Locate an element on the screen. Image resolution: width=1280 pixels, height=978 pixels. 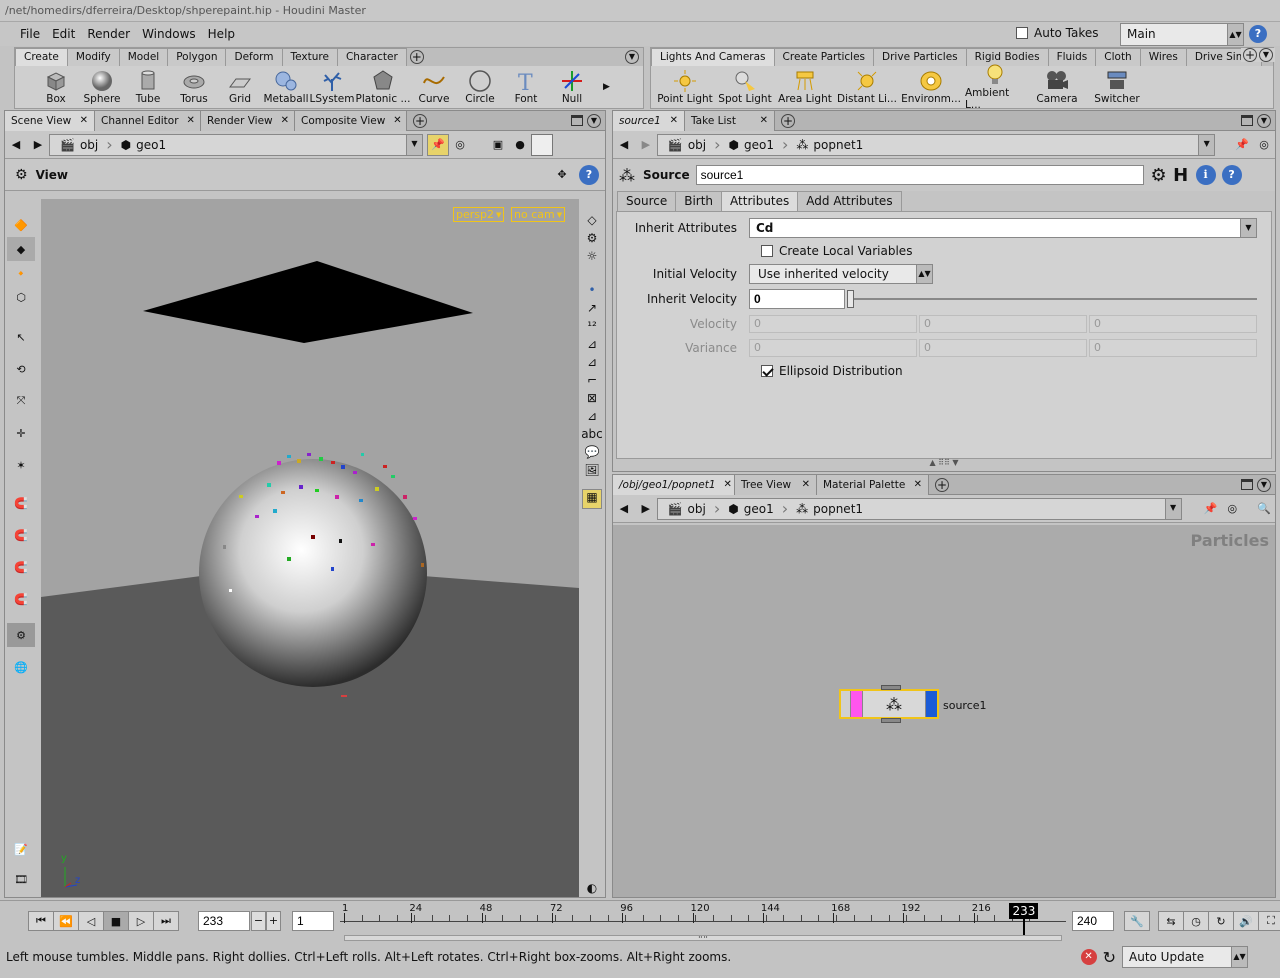
point-display-icon: • is located at coordinates (591, 290).